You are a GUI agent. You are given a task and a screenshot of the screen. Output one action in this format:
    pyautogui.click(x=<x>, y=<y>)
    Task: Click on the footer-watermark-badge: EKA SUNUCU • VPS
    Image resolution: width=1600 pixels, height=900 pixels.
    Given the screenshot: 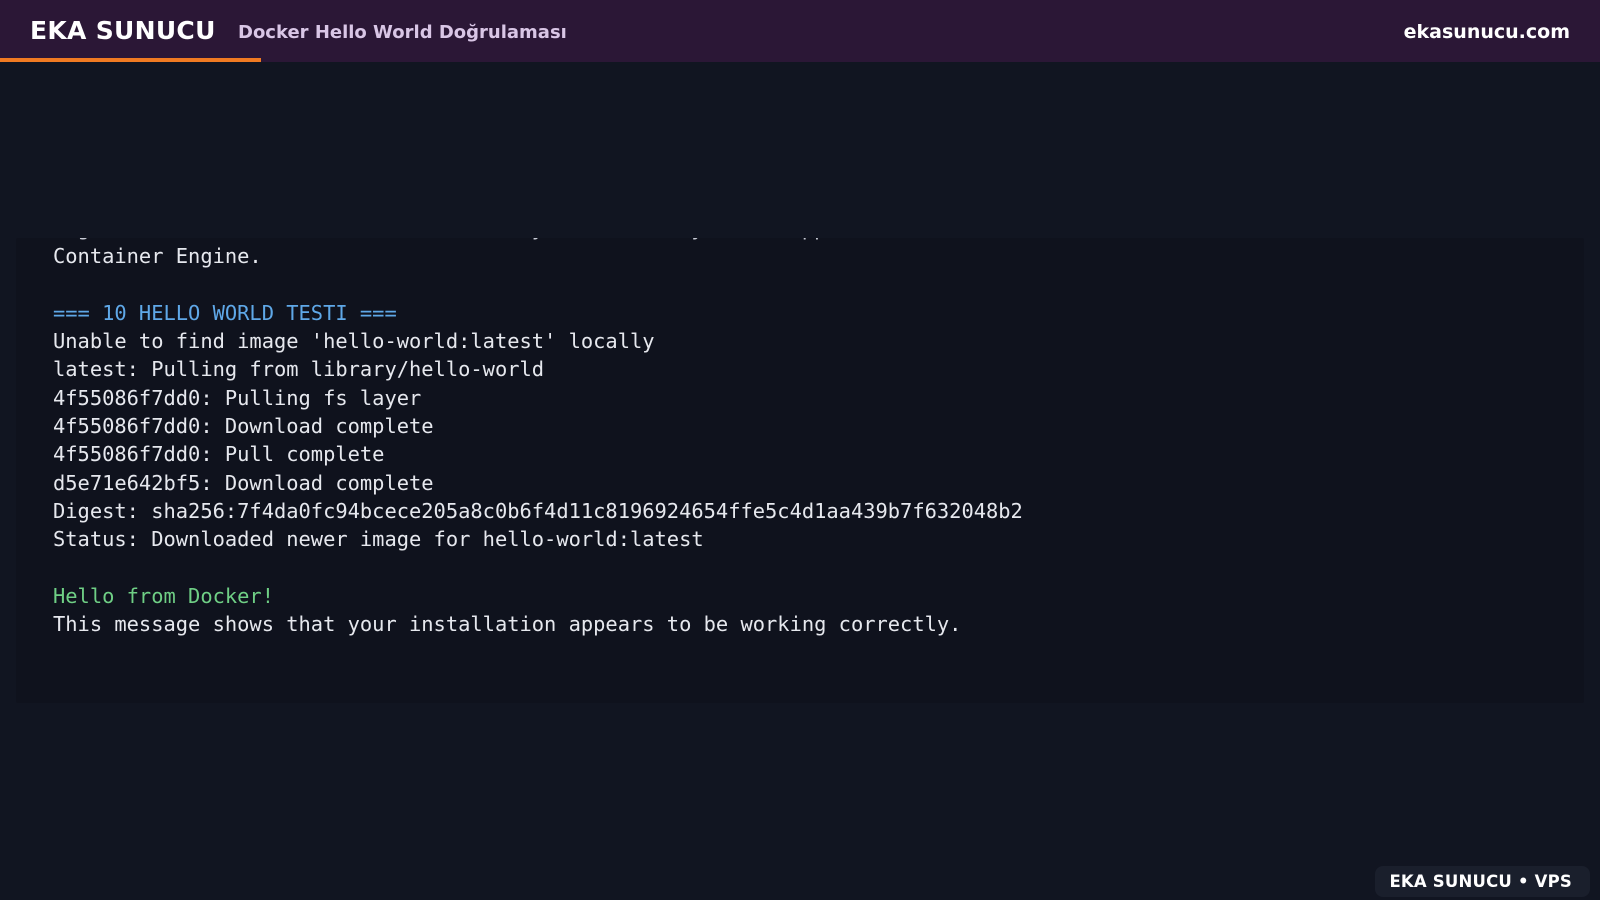 What is the action you would take?
    pyautogui.click(x=1482, y=881)
    